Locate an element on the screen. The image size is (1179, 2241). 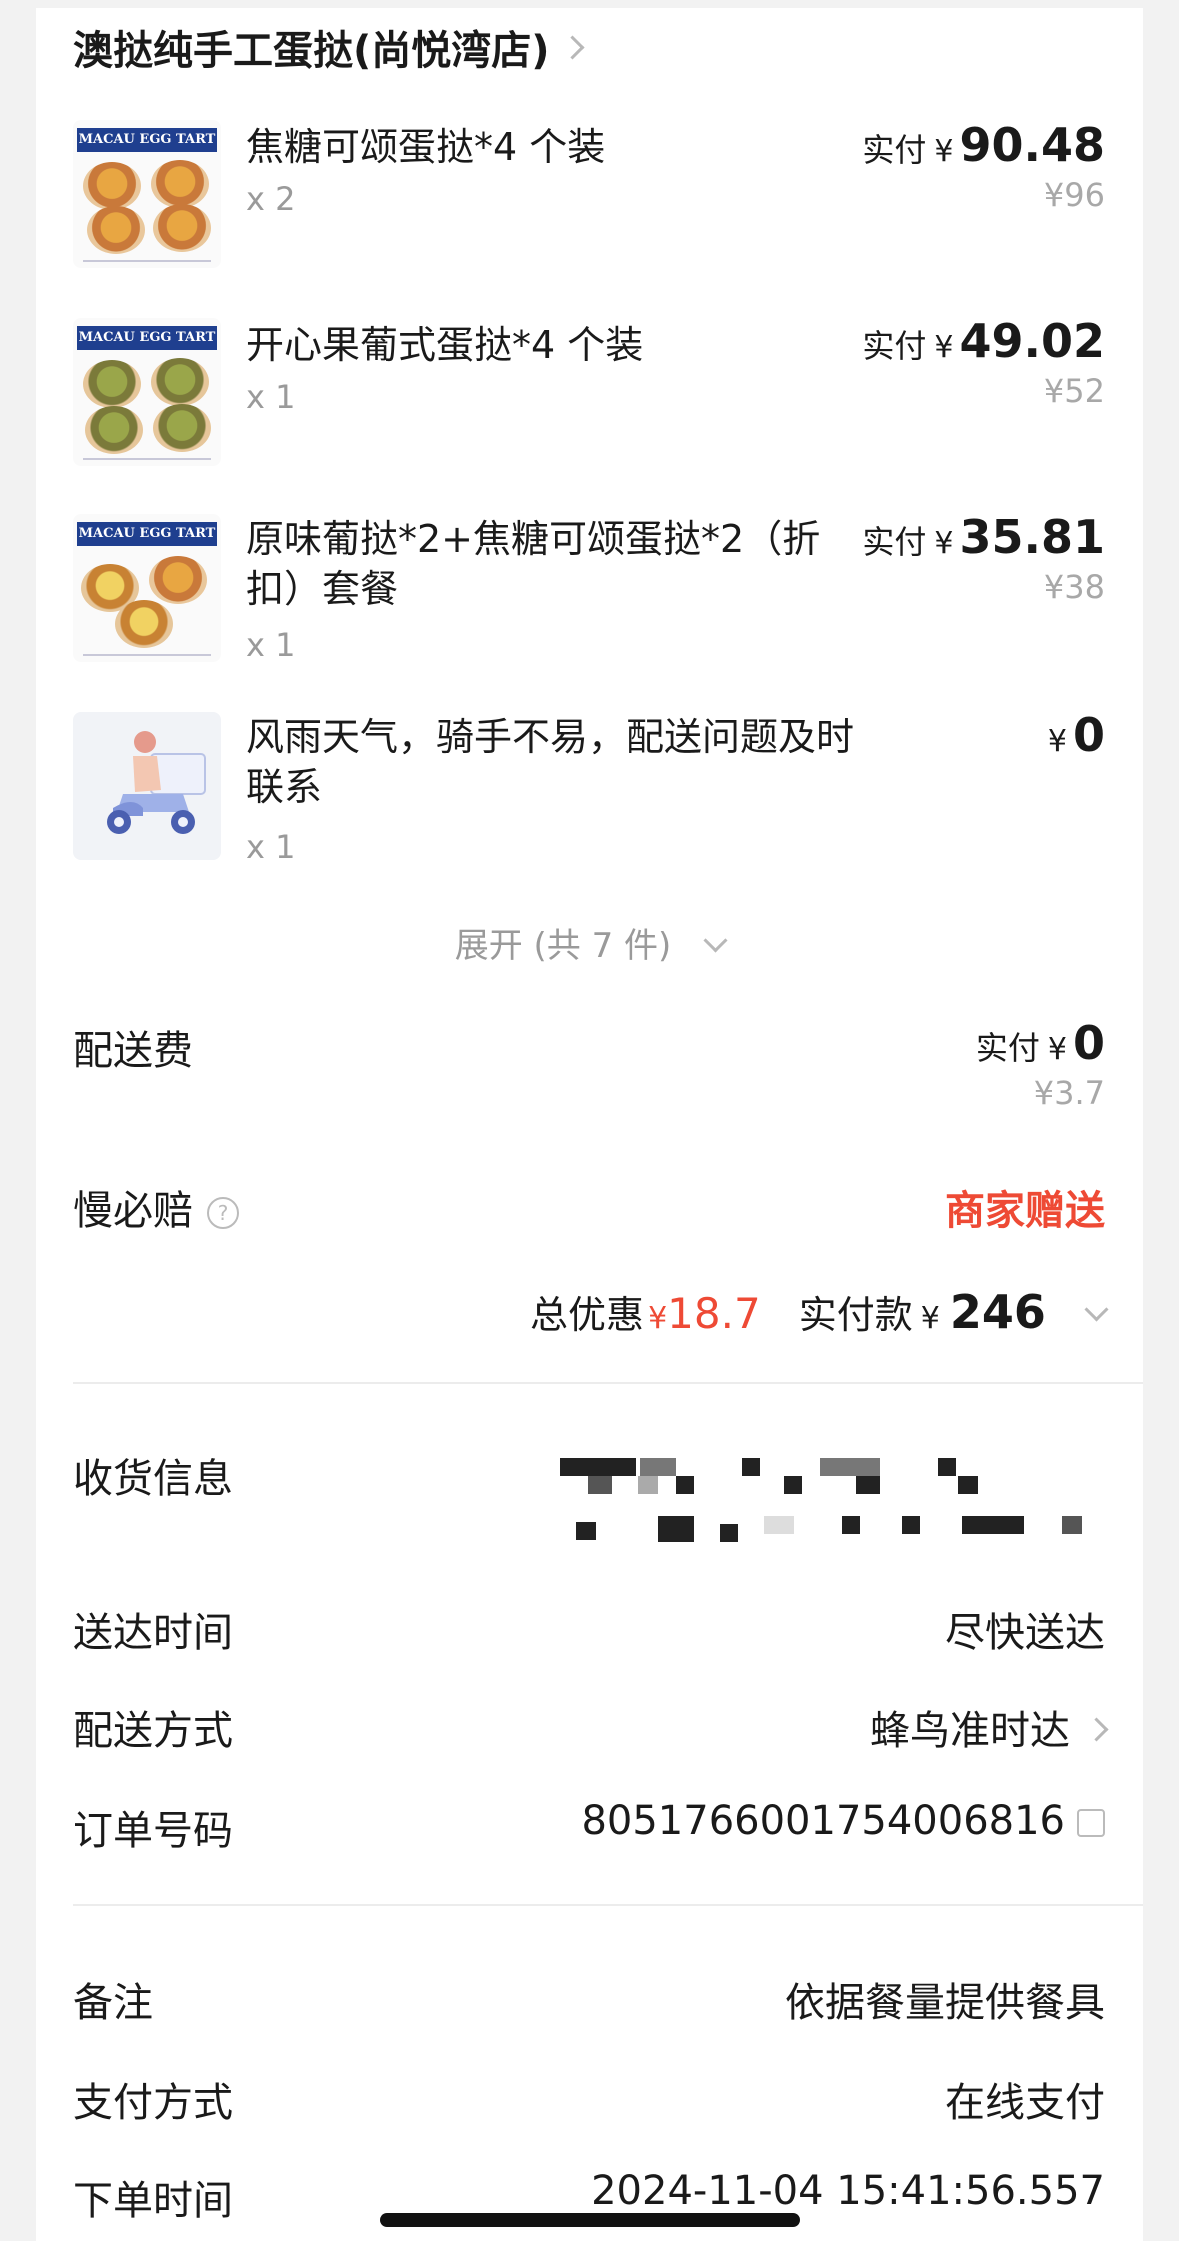
delivery-fee-label: 配送费 is located at coordinates (133, 1051).